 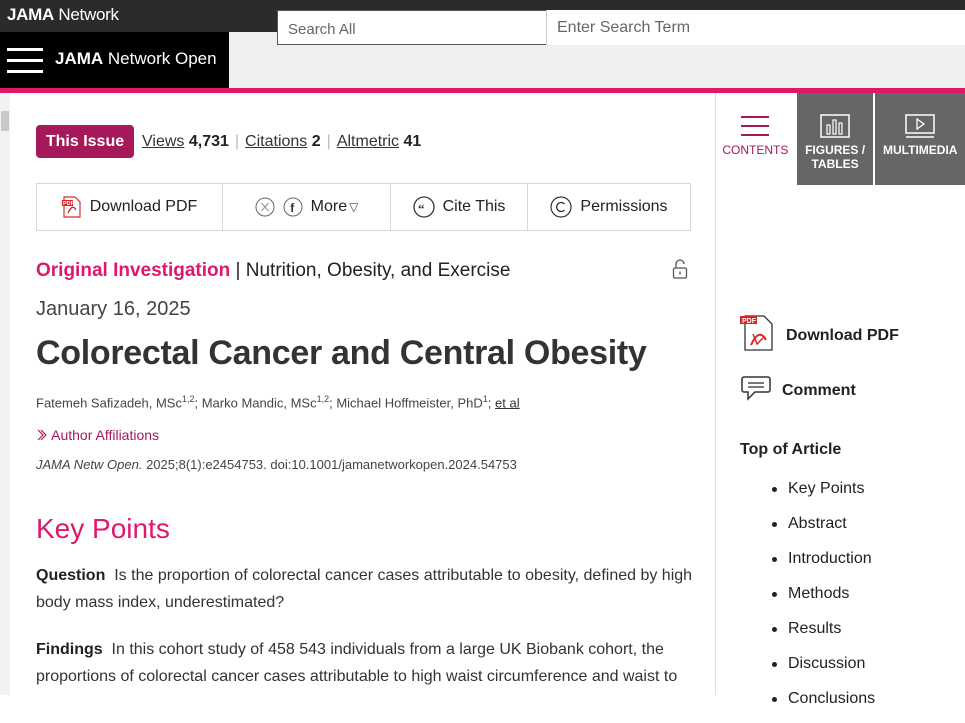 I want to click on citations-count: 2, so click(x=316, y=141).